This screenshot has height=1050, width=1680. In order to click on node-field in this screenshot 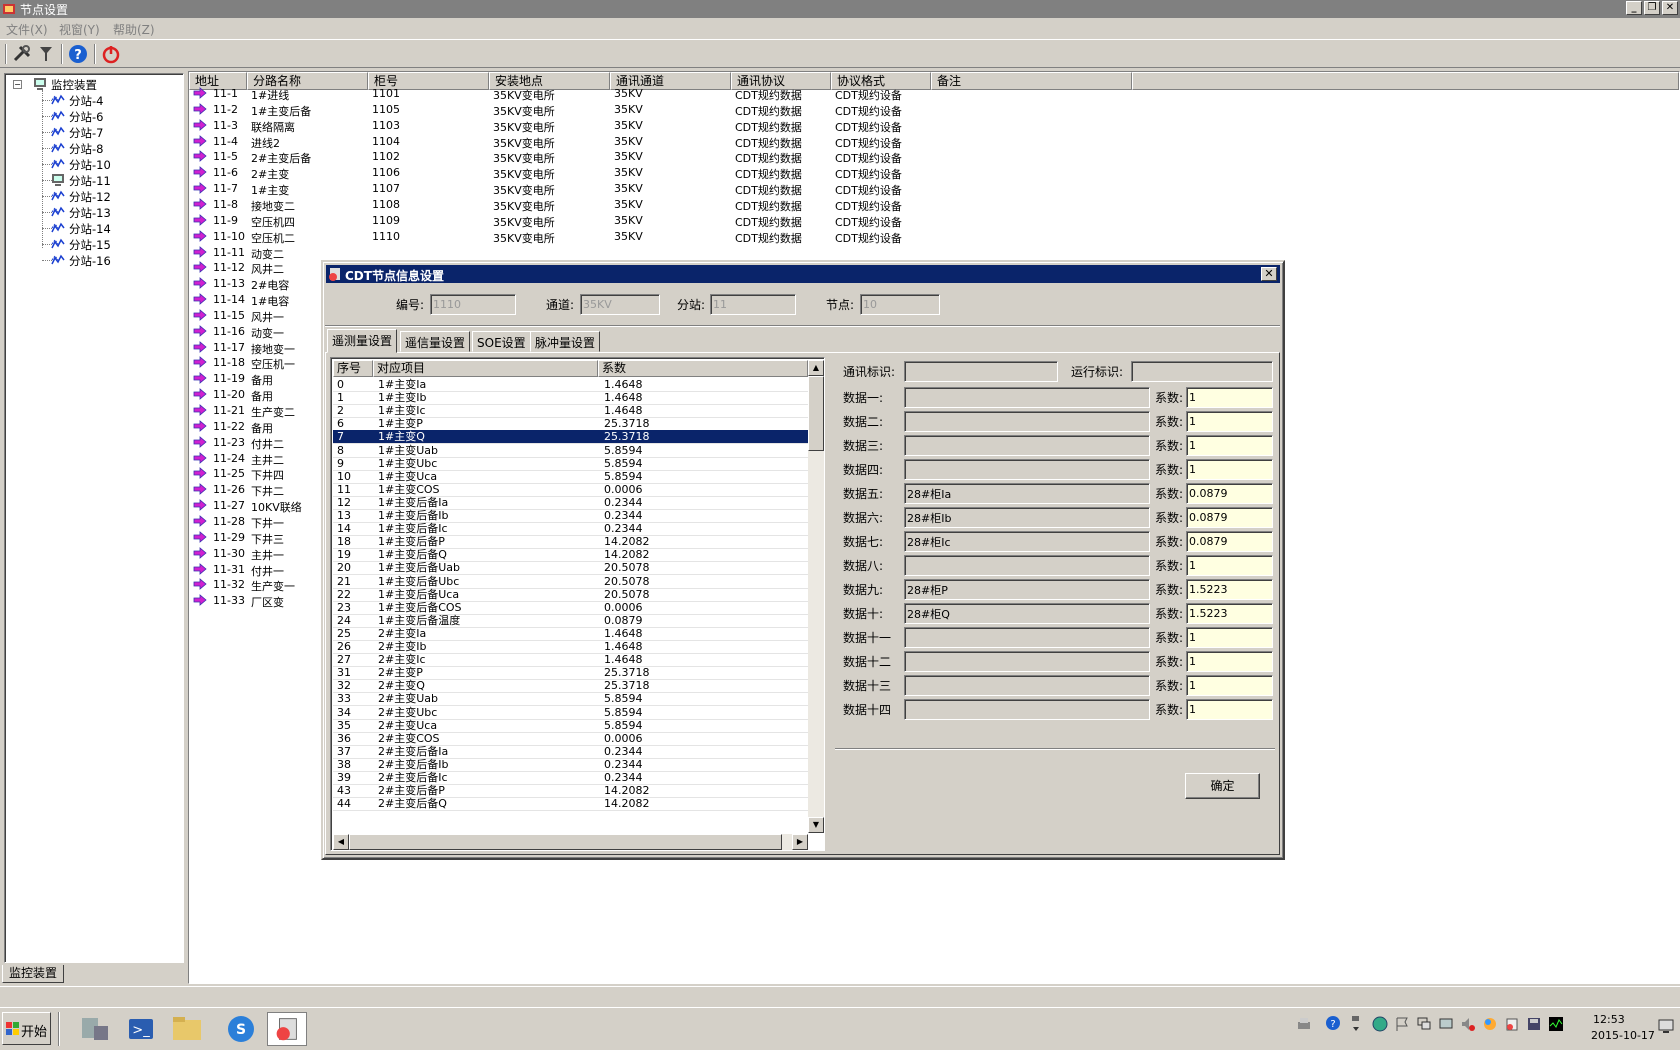, I will do `click(900, 304)`.